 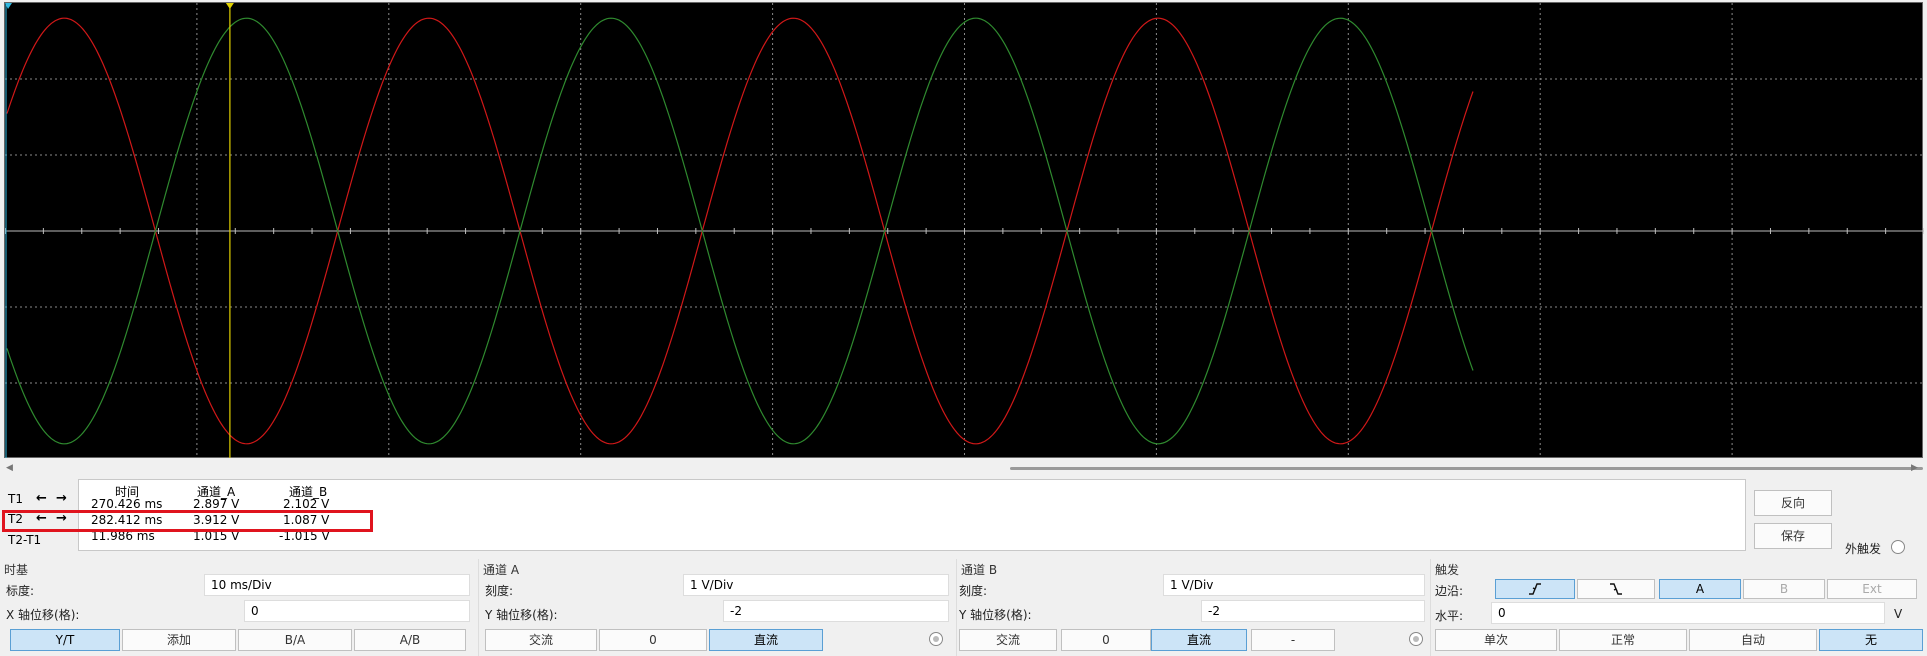 I want to click on falling-edge-button, so click(x=1616, y=589).